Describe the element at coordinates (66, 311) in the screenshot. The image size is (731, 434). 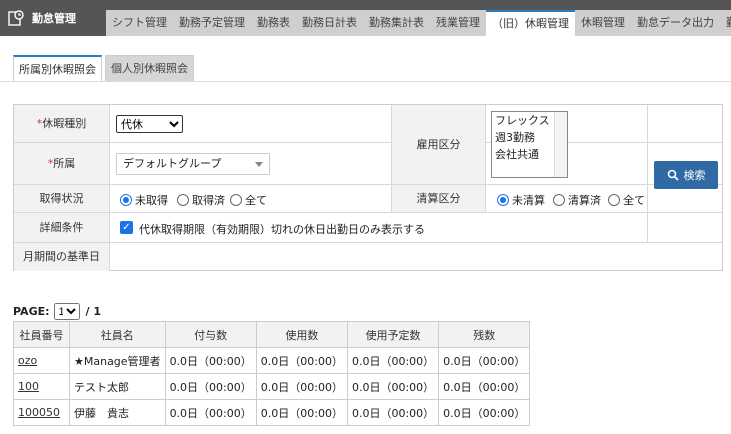
I see `page-select: 1` at that location.